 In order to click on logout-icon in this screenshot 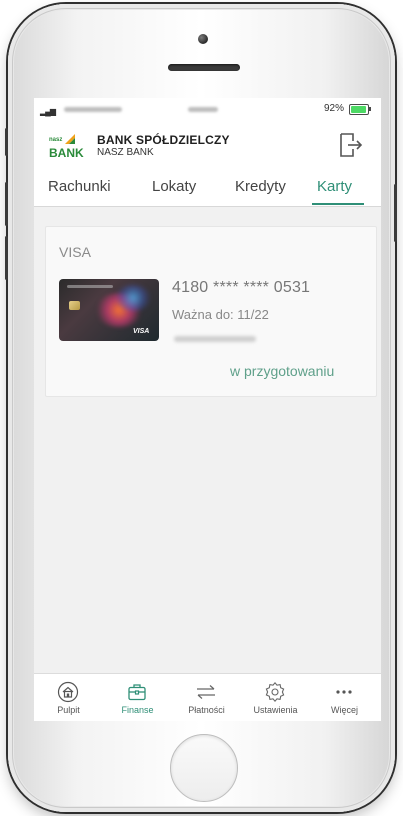, I will do `click(351, 145)`.